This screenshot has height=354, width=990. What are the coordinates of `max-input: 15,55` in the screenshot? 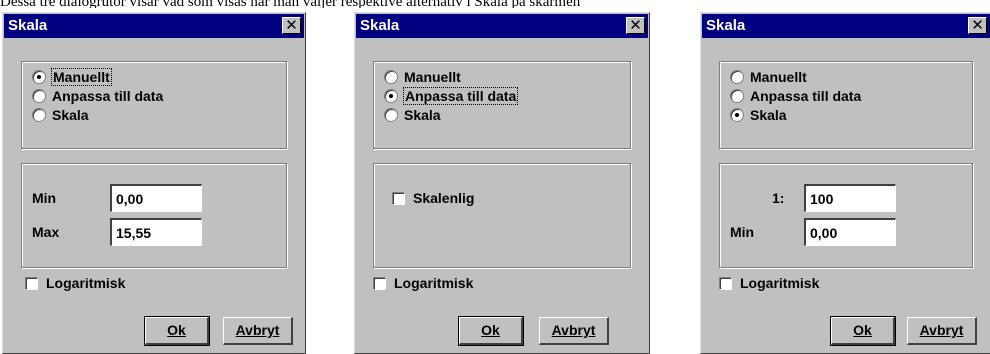 It's located at (156, 232).